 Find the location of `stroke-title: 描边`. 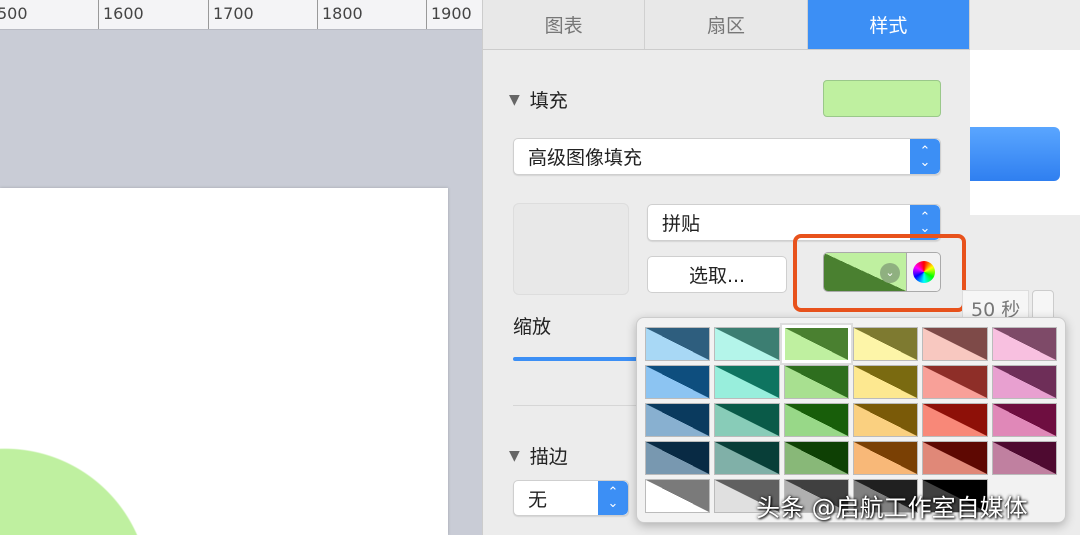

stroke-title: 描边 is located at coordinates (548, 457).